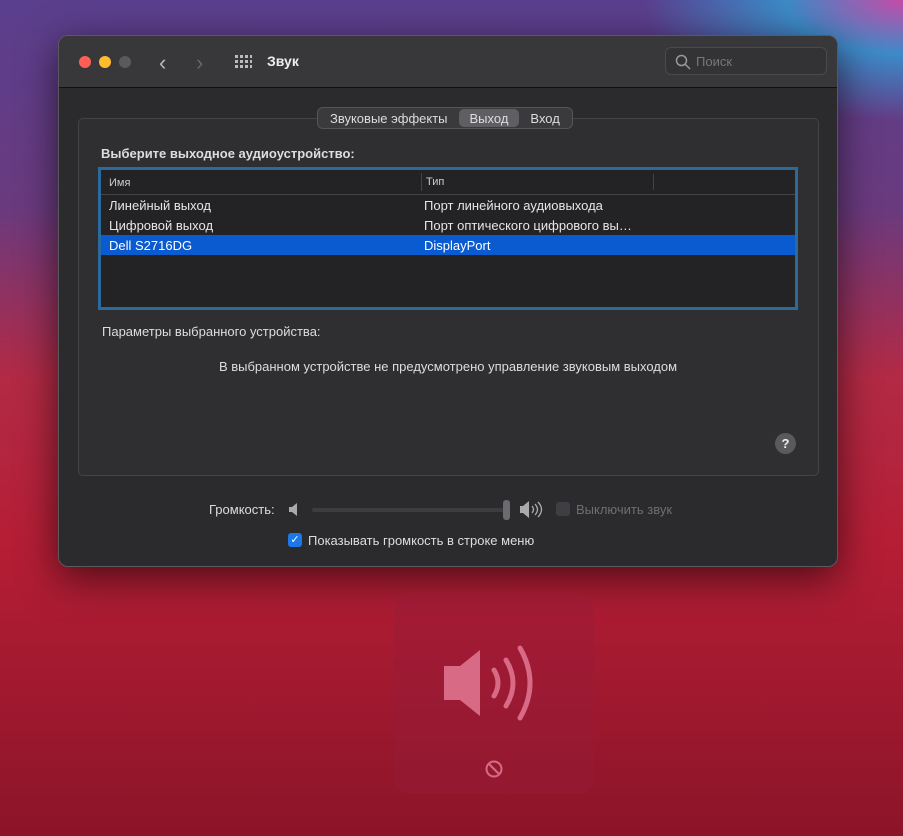 Image resolution: width=903 pixels, height=836 pixels. What do you see at coordinates (488, 683) in the screenshot?
I see `speaker-icon` at bounding box center [488, 683].